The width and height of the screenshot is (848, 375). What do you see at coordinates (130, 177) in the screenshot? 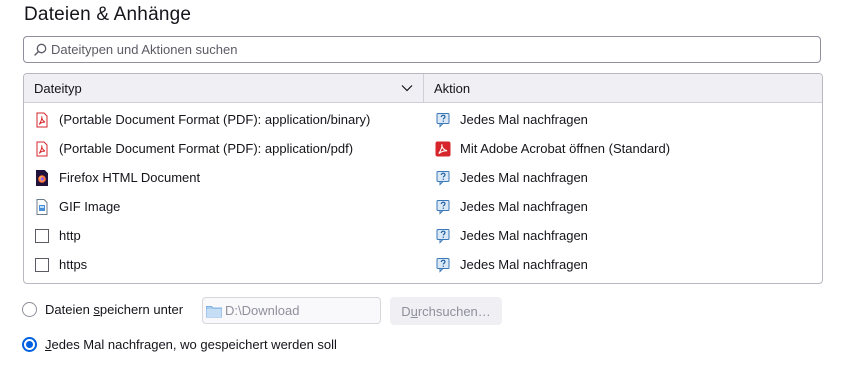
I see `type-label: Firefox HTML Document` at bounding box center [130, 177].